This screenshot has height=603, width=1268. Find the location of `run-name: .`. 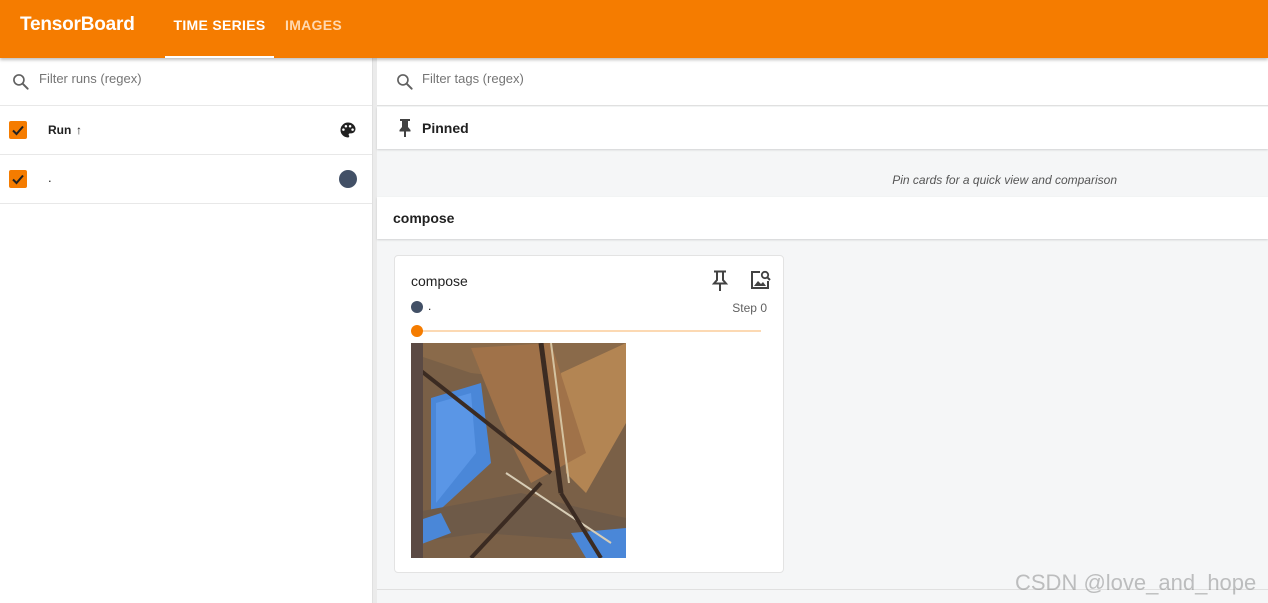

run-name: . is located at coordinates (50, 177).